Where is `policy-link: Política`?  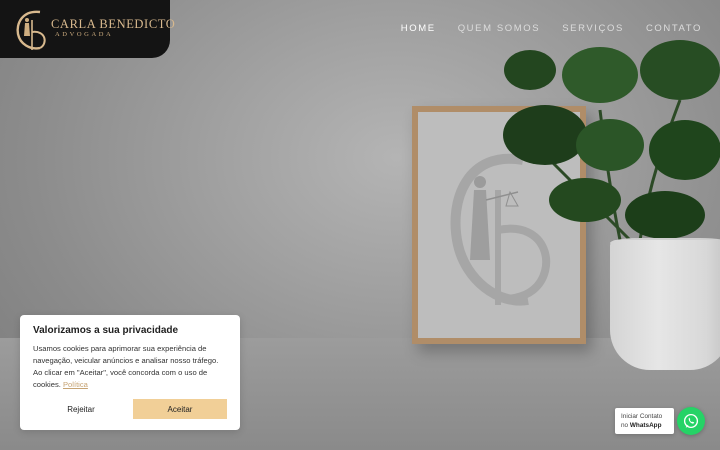
policy-link: Política is located at coordinates (75, 384).